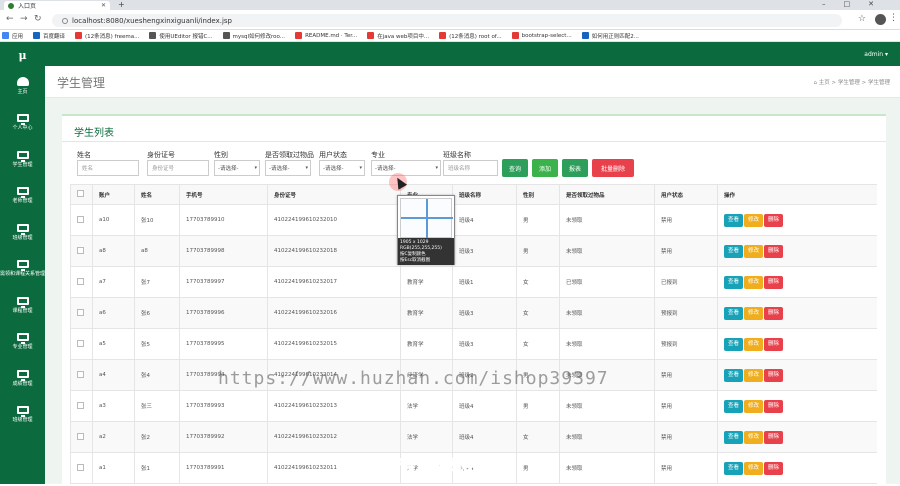 The height and width of the screenshot is (486, 900). What do you see at coordinates (613, 168) in the screenshot?
I see `batch-delete-button: 批量删除` at bounding box center [613, 168].